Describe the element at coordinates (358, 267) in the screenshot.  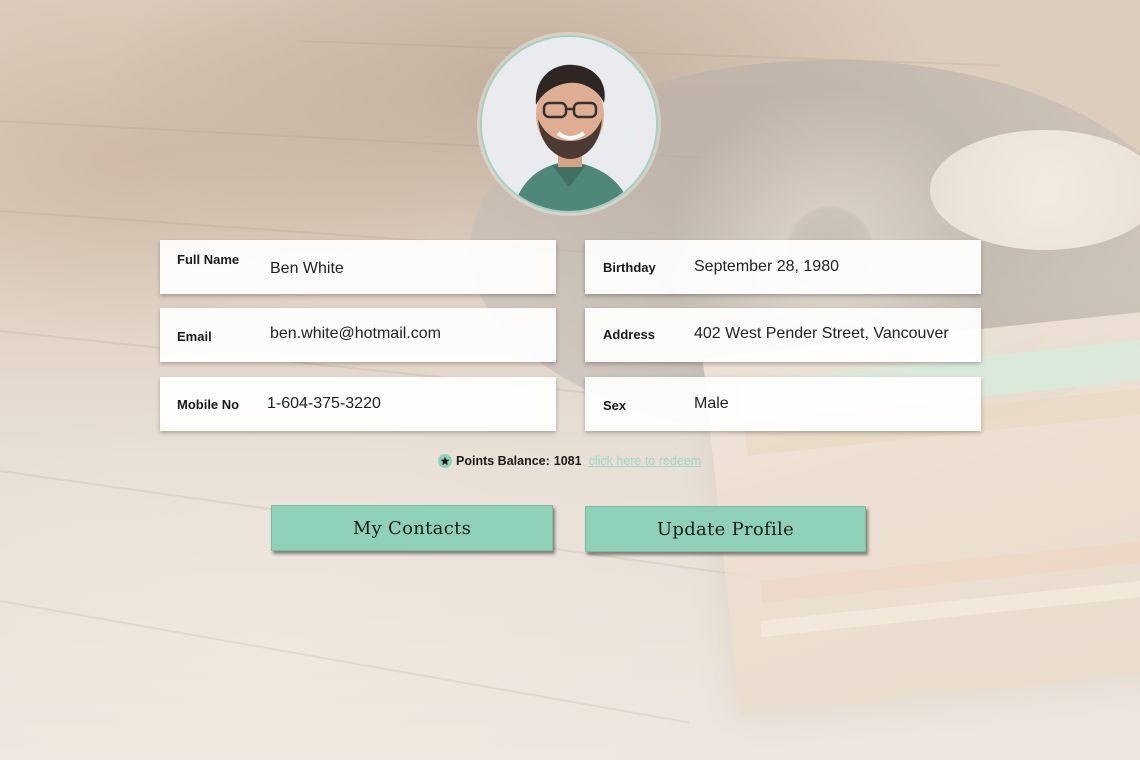
I see `full-name-field: Full Name Ben White` at that location.